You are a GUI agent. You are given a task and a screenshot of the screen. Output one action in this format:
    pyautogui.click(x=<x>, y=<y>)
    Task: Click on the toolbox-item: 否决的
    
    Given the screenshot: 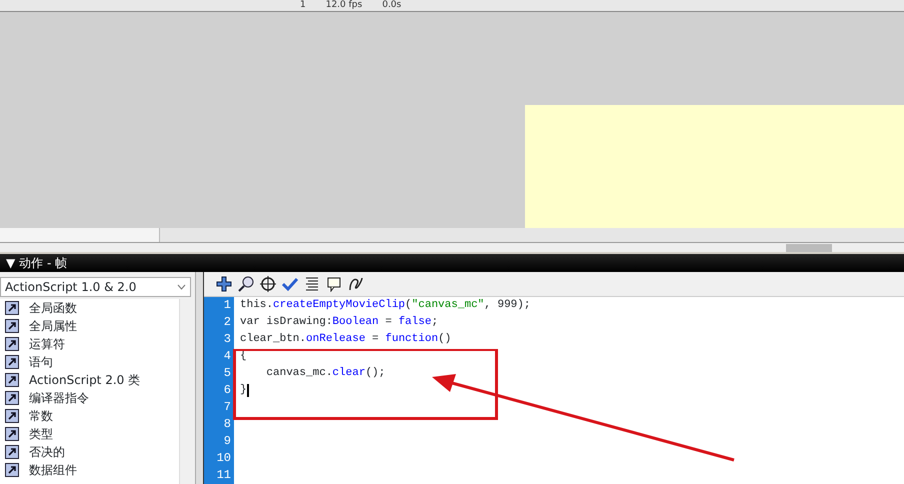 What is the action you would take?
    pyautogui.click(x=89, y=452)
    